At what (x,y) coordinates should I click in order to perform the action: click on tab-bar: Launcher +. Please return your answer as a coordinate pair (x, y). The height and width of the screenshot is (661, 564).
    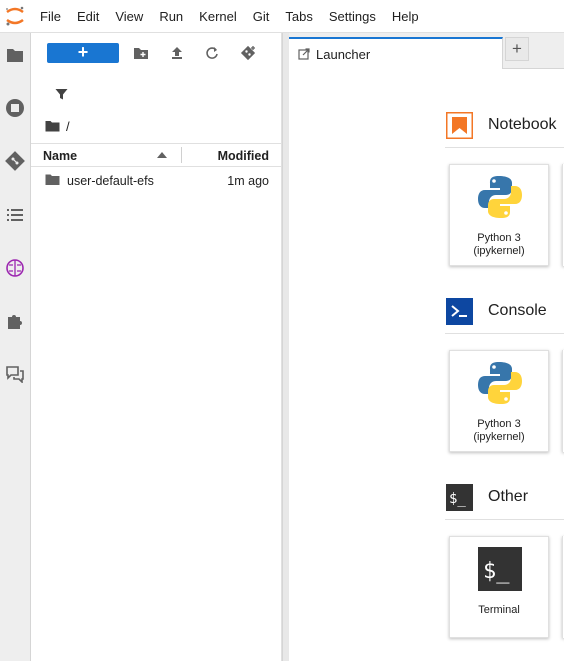
    Looking at the image, I should click on (426, 51).